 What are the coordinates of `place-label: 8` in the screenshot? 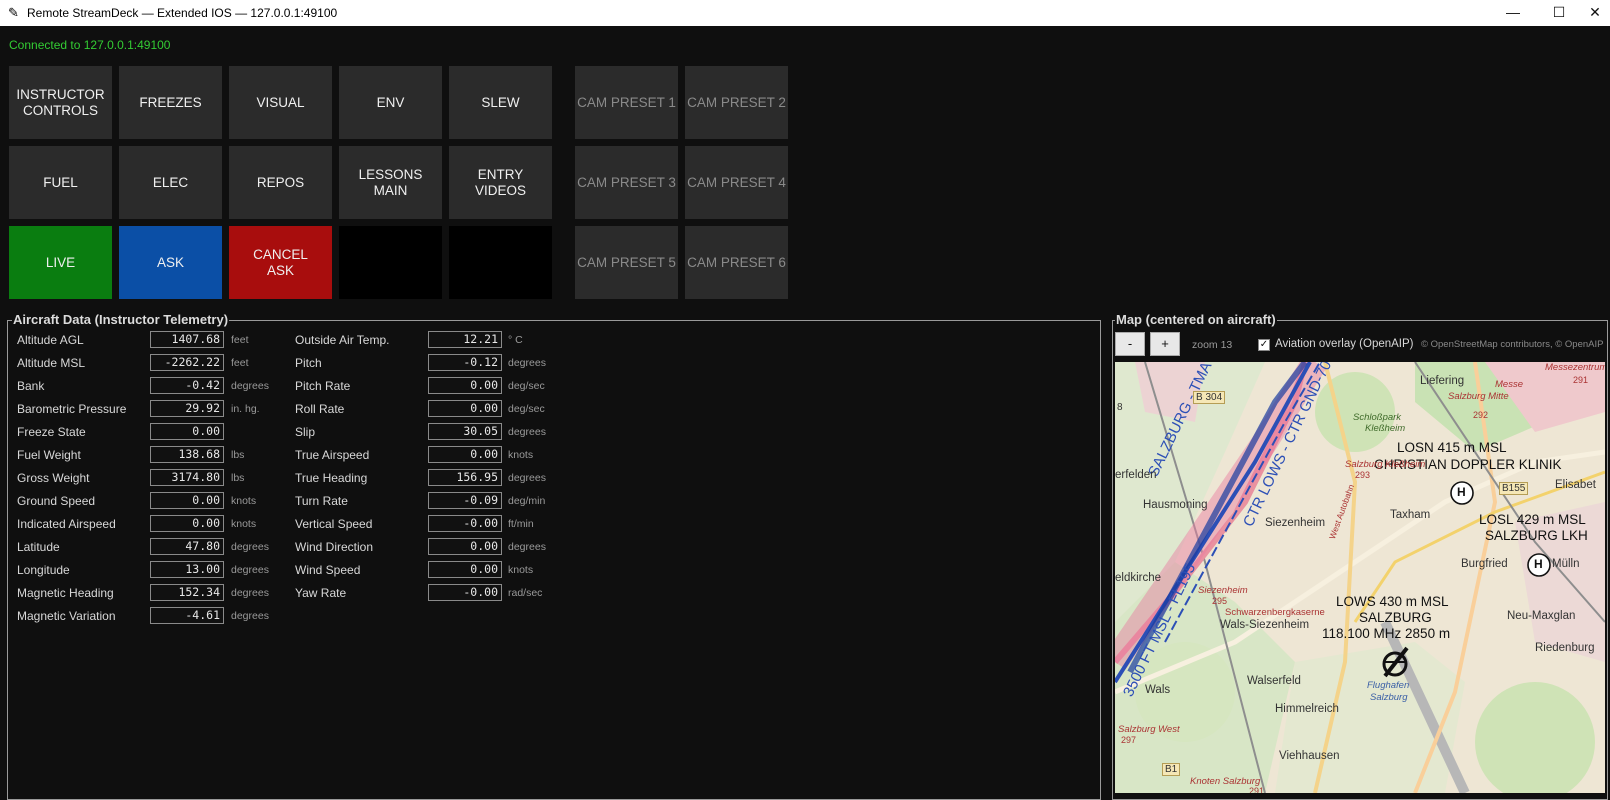 It's located at (1120, 407).